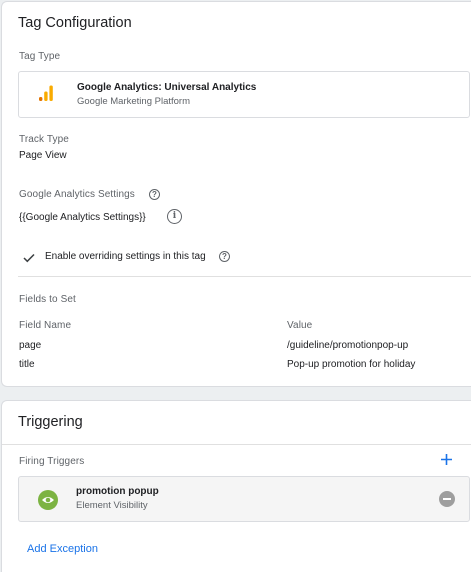 This screenshot has width=471, height=572. I want to click on triggering-title: Triggering, so click(50, 422).